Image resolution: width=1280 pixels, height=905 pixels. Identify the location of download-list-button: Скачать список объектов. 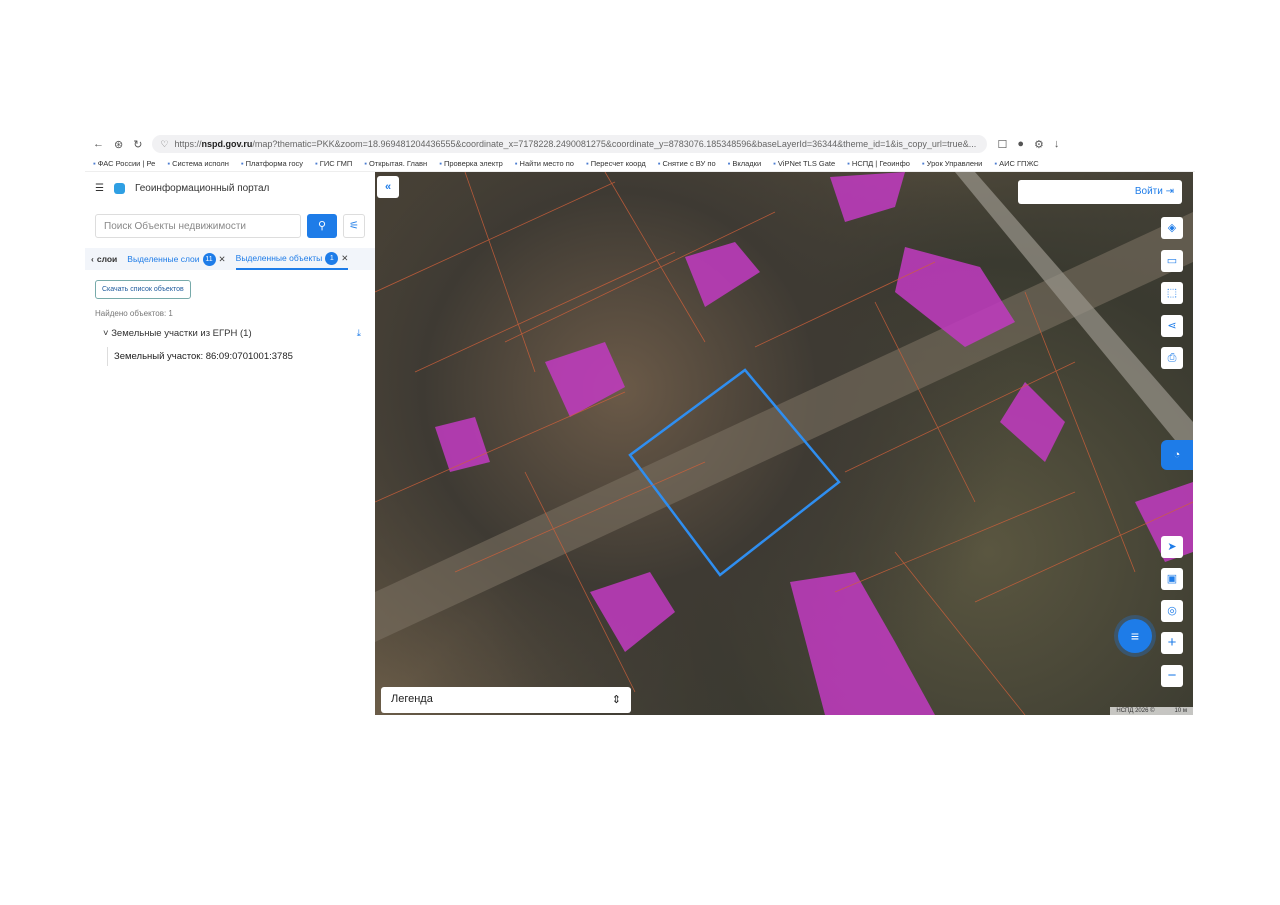
(143, 289).